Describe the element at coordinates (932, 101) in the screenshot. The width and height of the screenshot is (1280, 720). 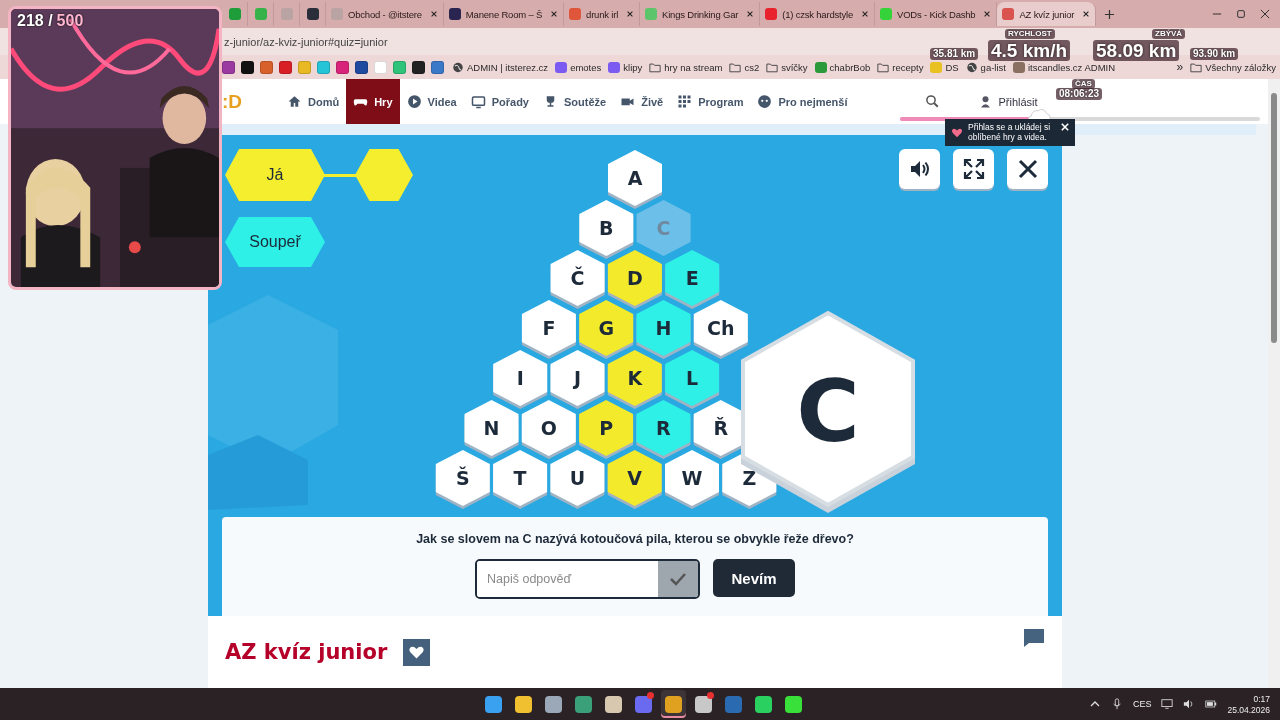
I see `search-icon` at that location.